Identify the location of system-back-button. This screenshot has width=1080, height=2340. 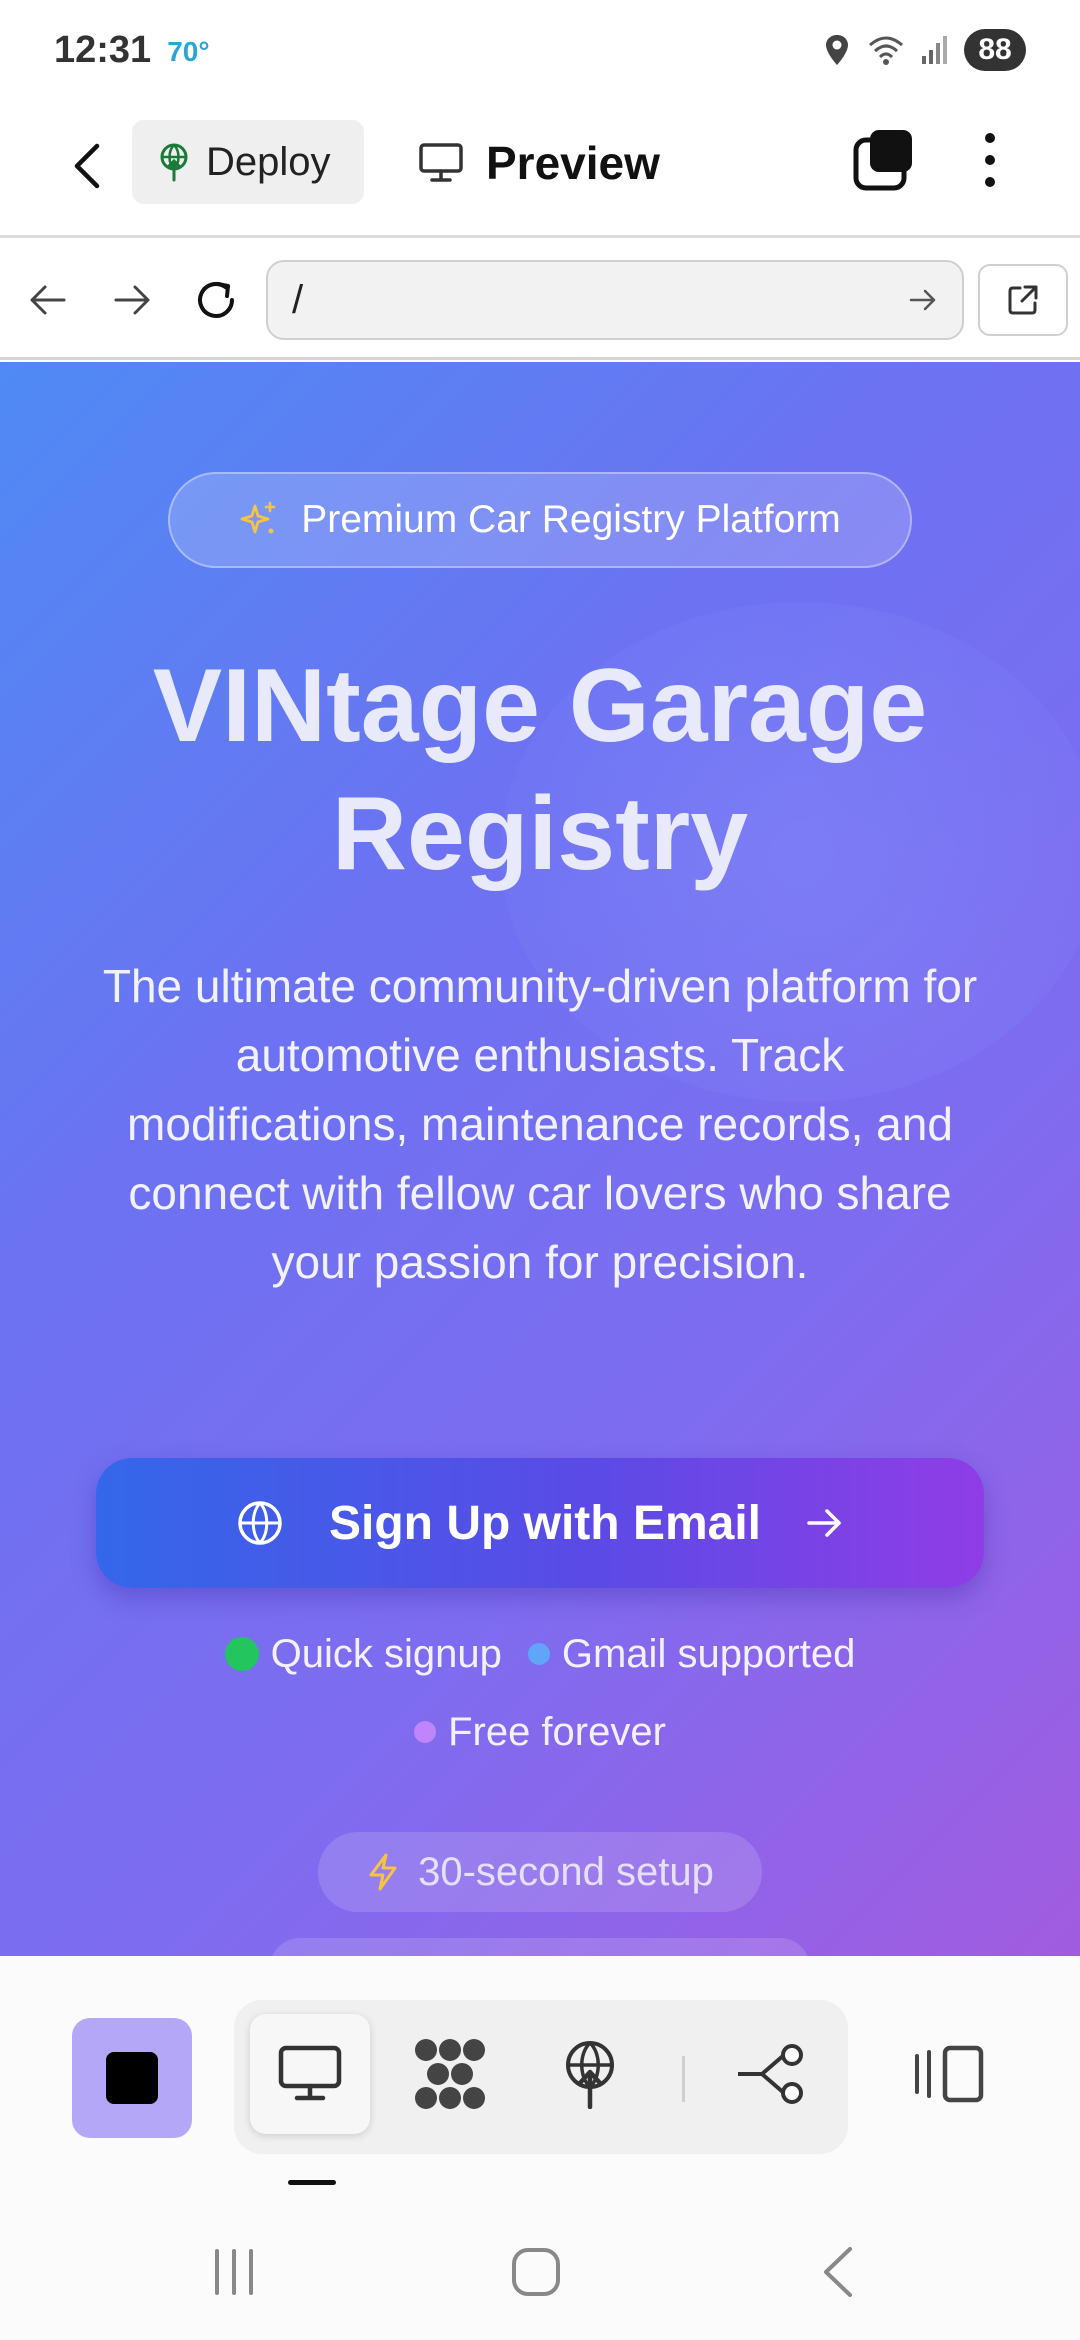
(838, 2272).